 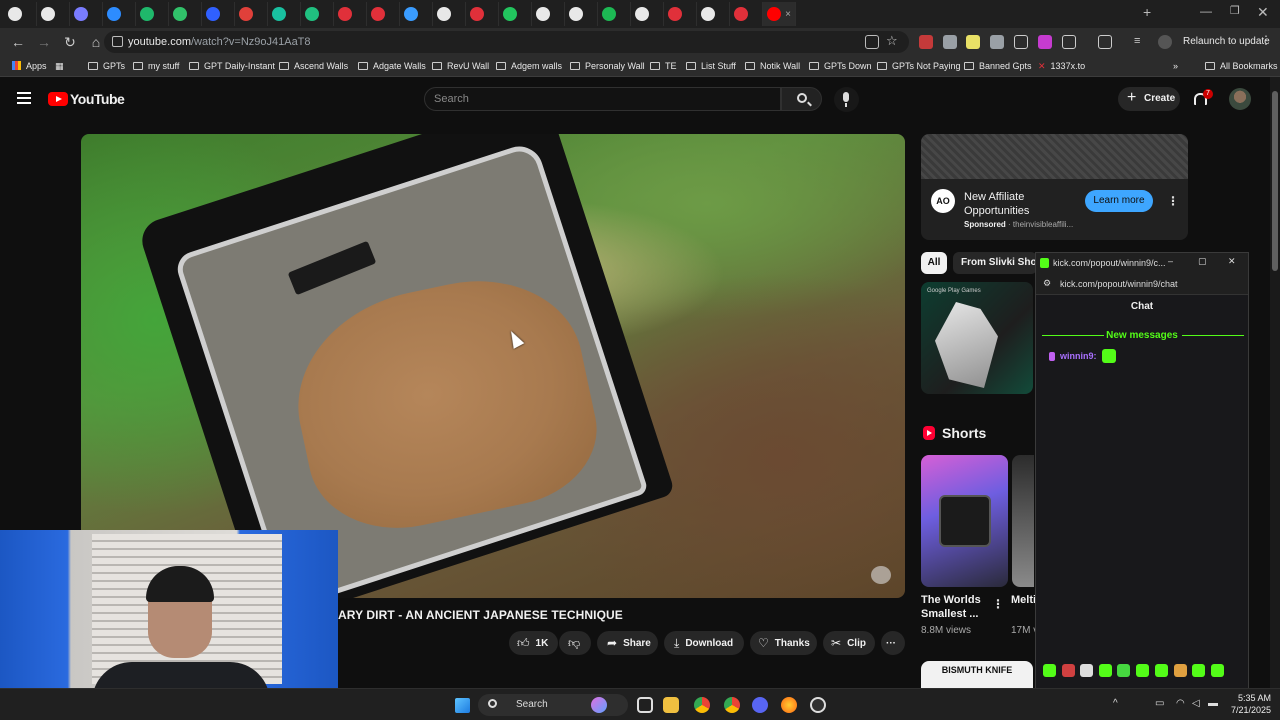 I want to click on tray-overflow-chevron-icon: ^, so click(x=1119, y=704).